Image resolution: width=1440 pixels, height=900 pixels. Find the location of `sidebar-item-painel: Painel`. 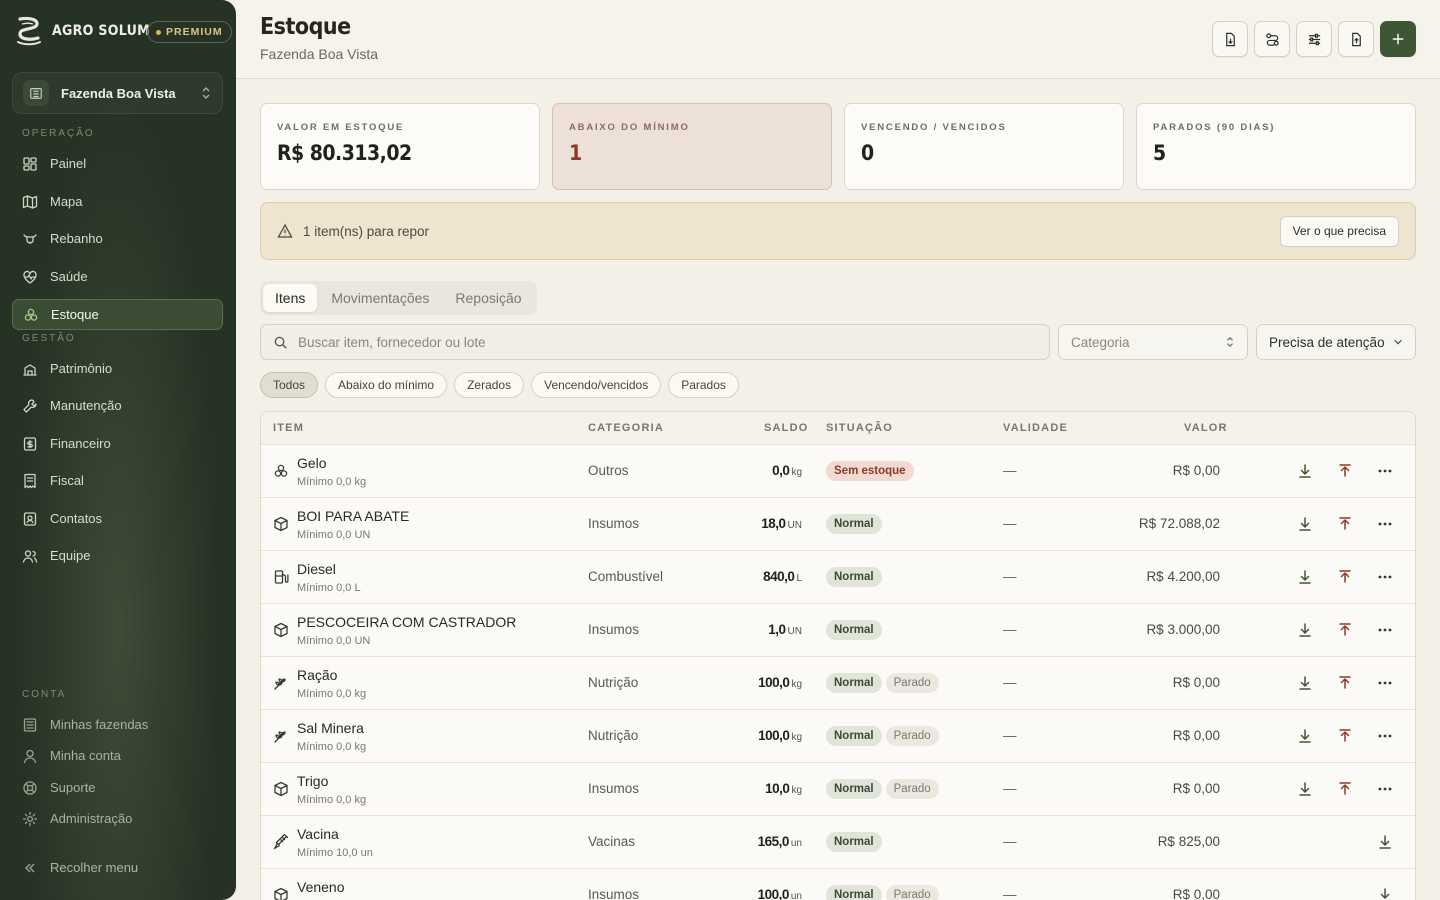

sidebar-item-painel: Painel is located at coordinates (117, 163).